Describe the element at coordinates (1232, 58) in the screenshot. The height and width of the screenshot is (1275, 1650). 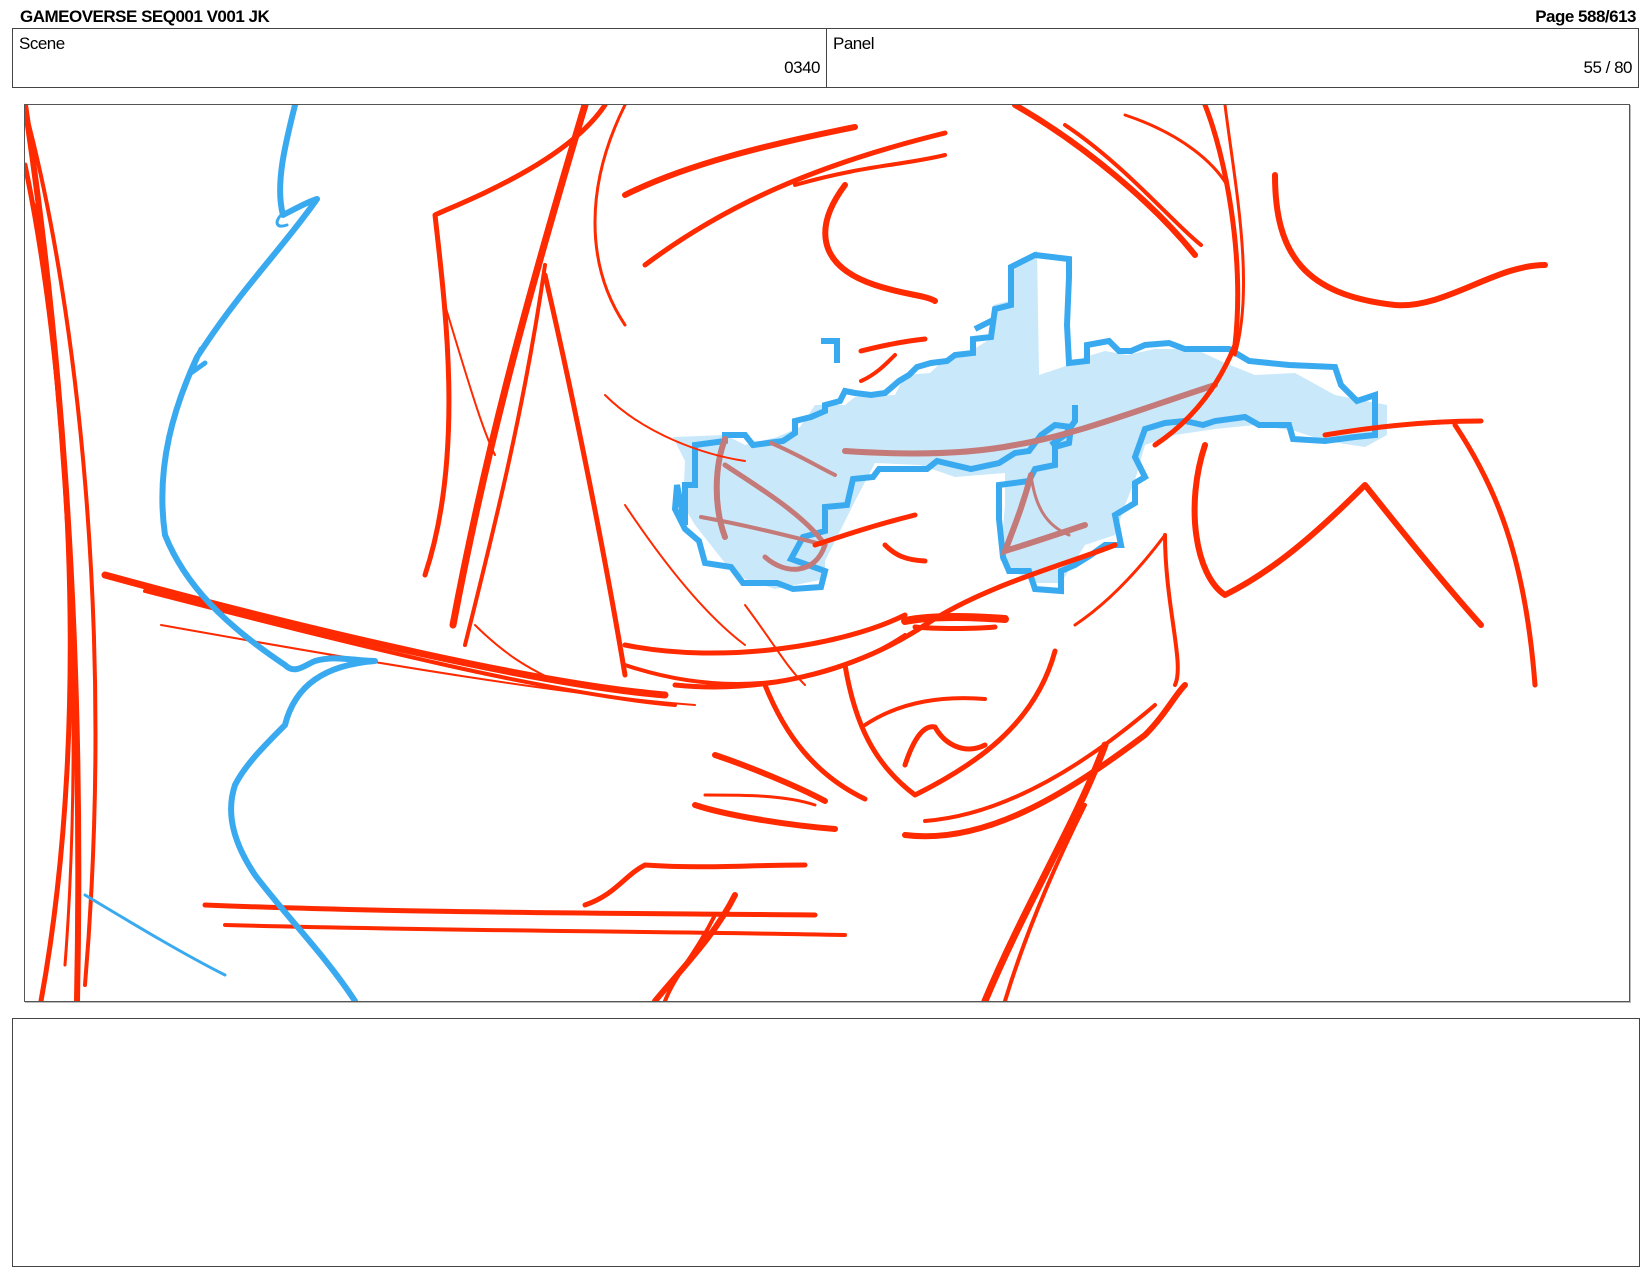
I see `panel-cell: Panel 55 / 80` at that location.